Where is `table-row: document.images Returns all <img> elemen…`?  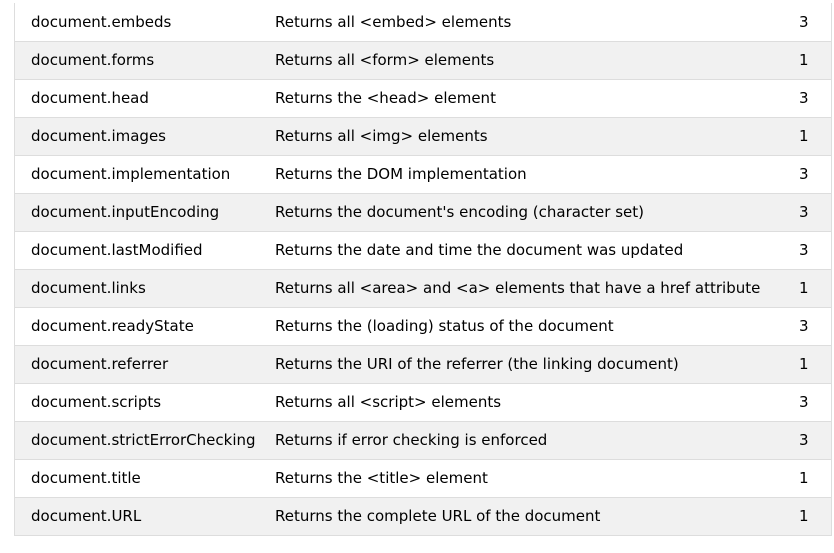 table-row: document.images Returns all <img> elemen… is located at coordinates (423, 136).